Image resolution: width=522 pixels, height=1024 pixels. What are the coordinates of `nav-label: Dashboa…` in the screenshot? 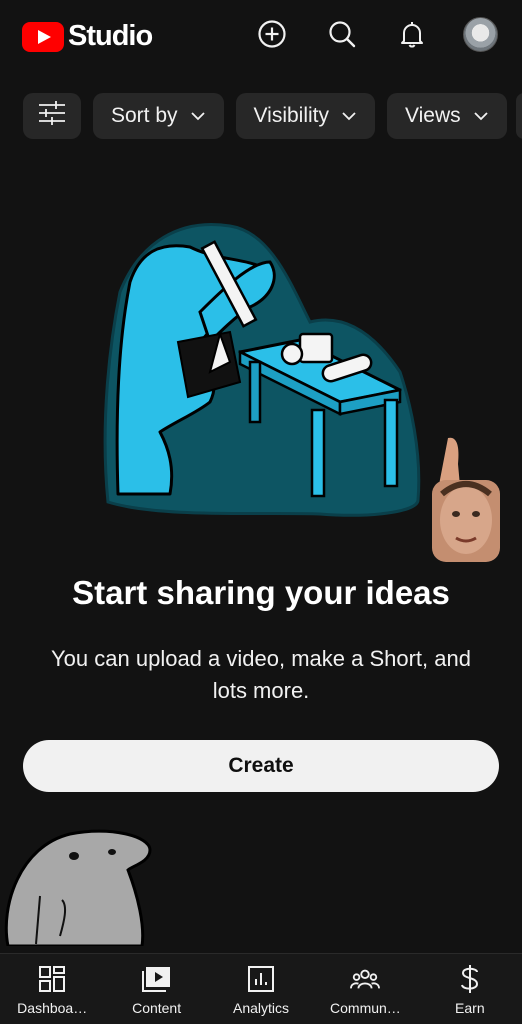 It's located at (52, 1008).